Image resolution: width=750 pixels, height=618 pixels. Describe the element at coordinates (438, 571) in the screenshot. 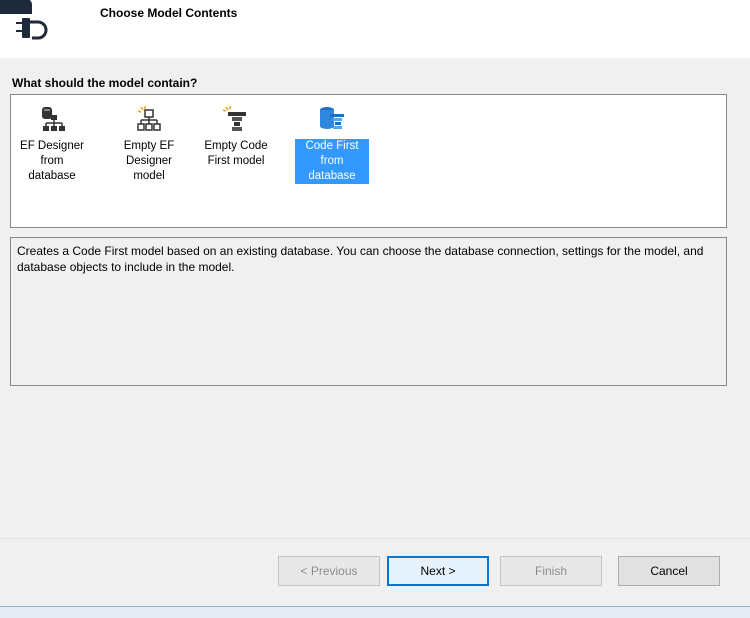

I see `next-button: Next >` at that location.